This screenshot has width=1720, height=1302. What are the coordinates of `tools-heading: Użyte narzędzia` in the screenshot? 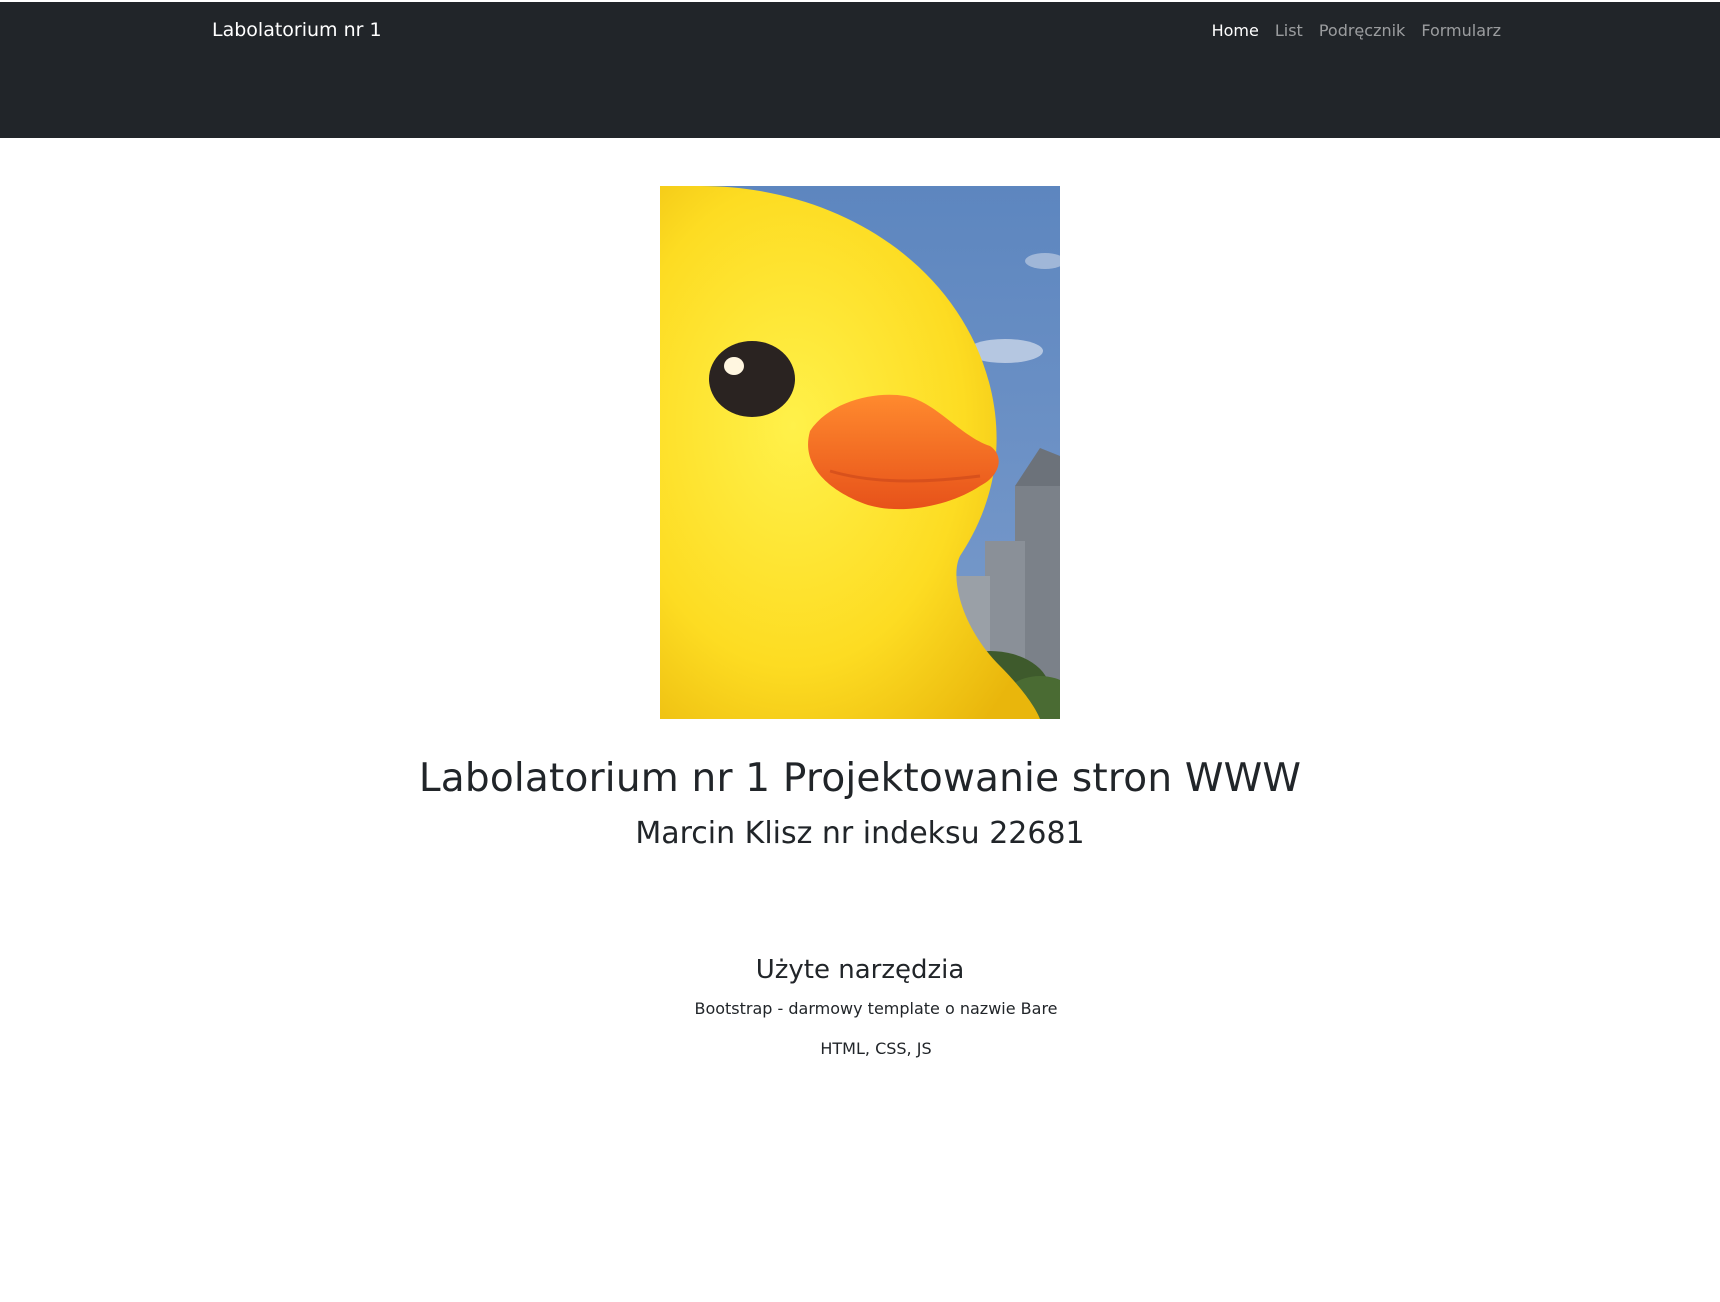 It's located at (860, 970).